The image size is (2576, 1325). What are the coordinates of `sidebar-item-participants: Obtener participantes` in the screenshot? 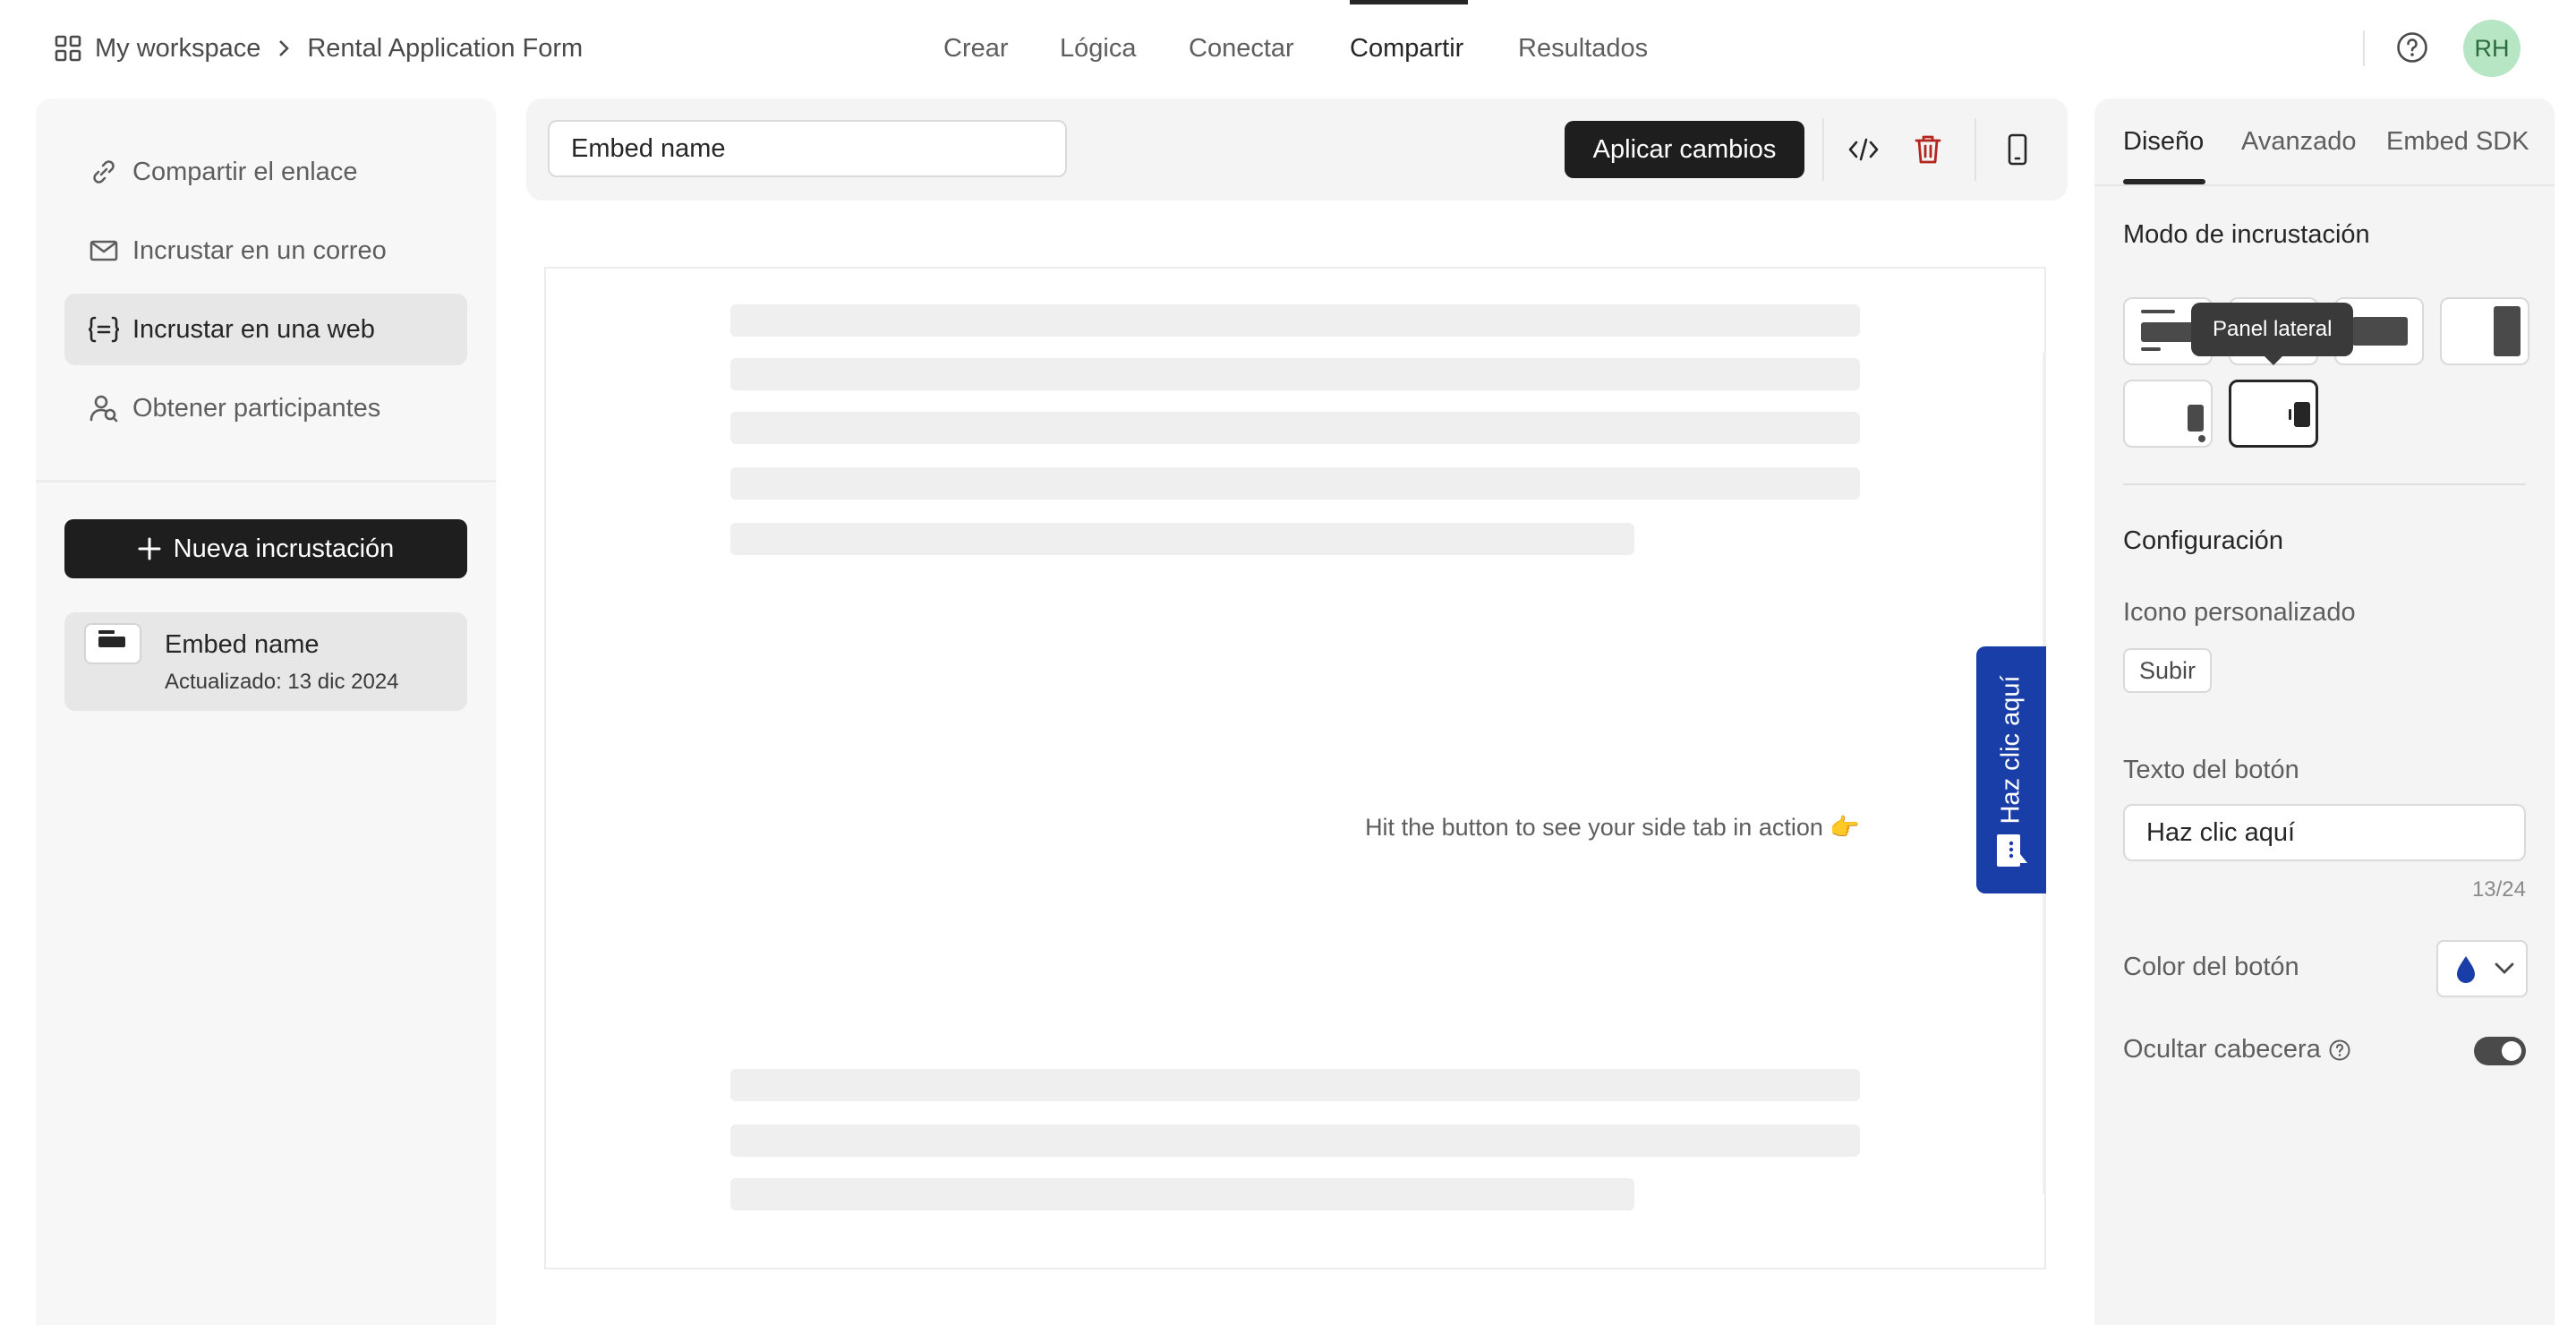 It's located at (265, 408).